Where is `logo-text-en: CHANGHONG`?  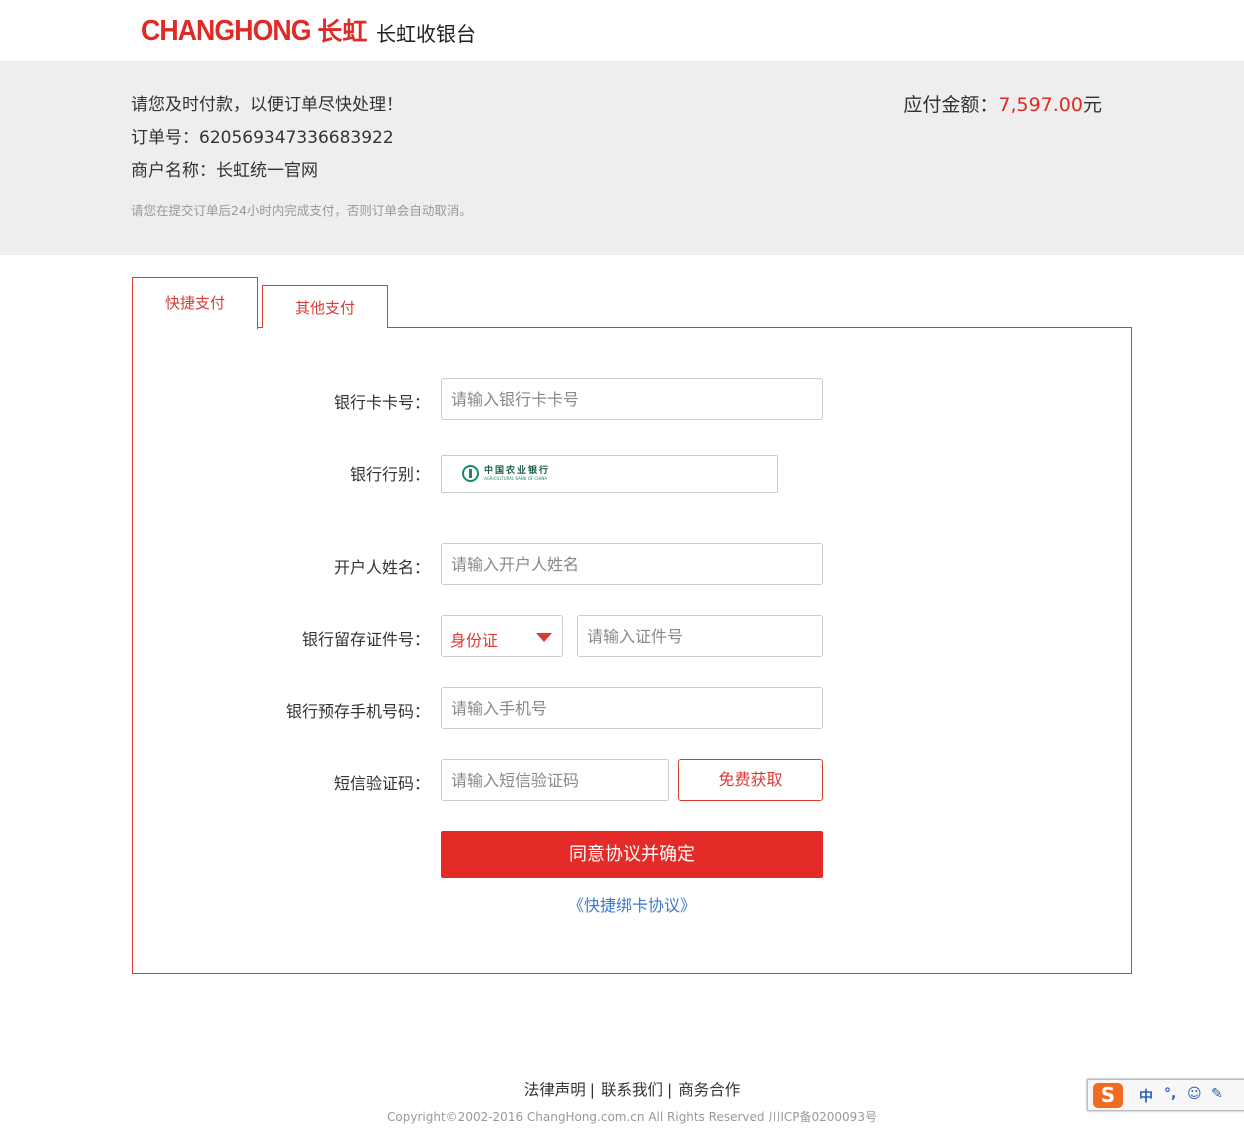
logo-text-en: CHANGHONG is located at coordinates (226, 31).